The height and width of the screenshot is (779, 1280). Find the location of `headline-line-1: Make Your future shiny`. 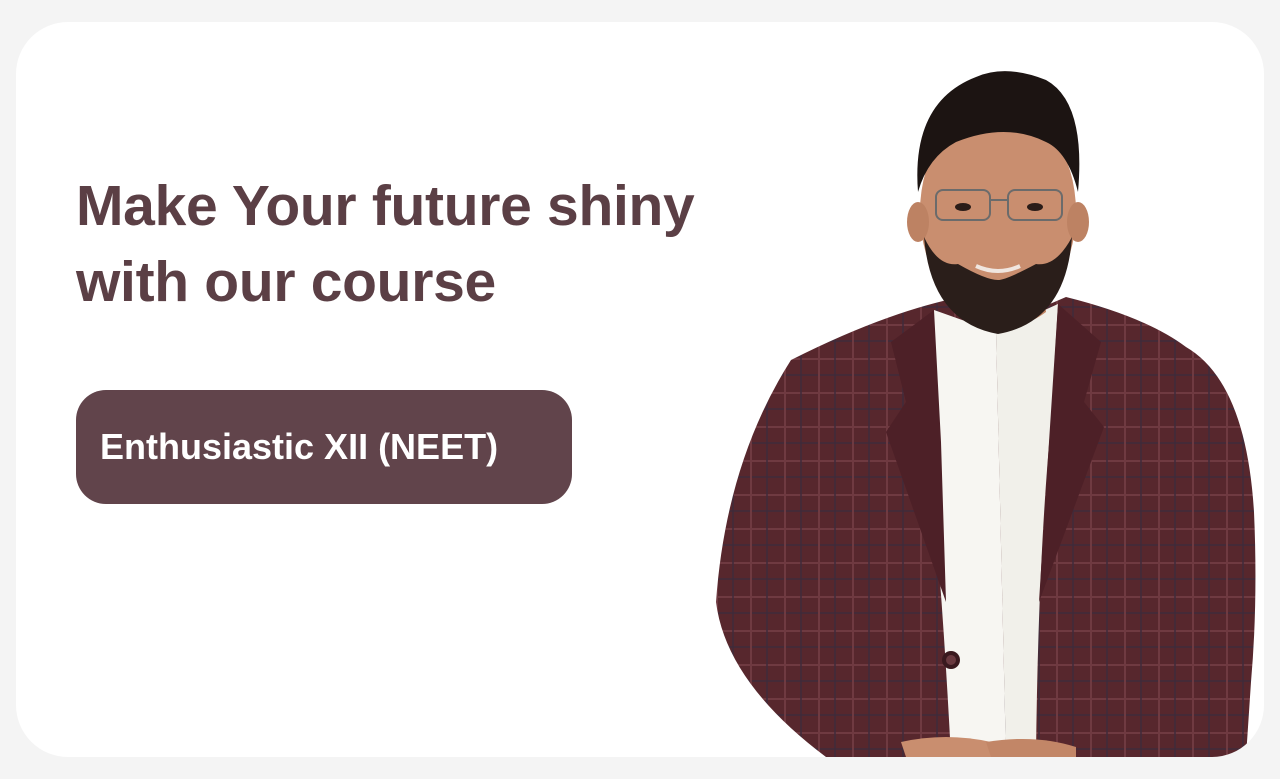

headline-line-1: Make Your future shiny is located at coordinates (385, 206).